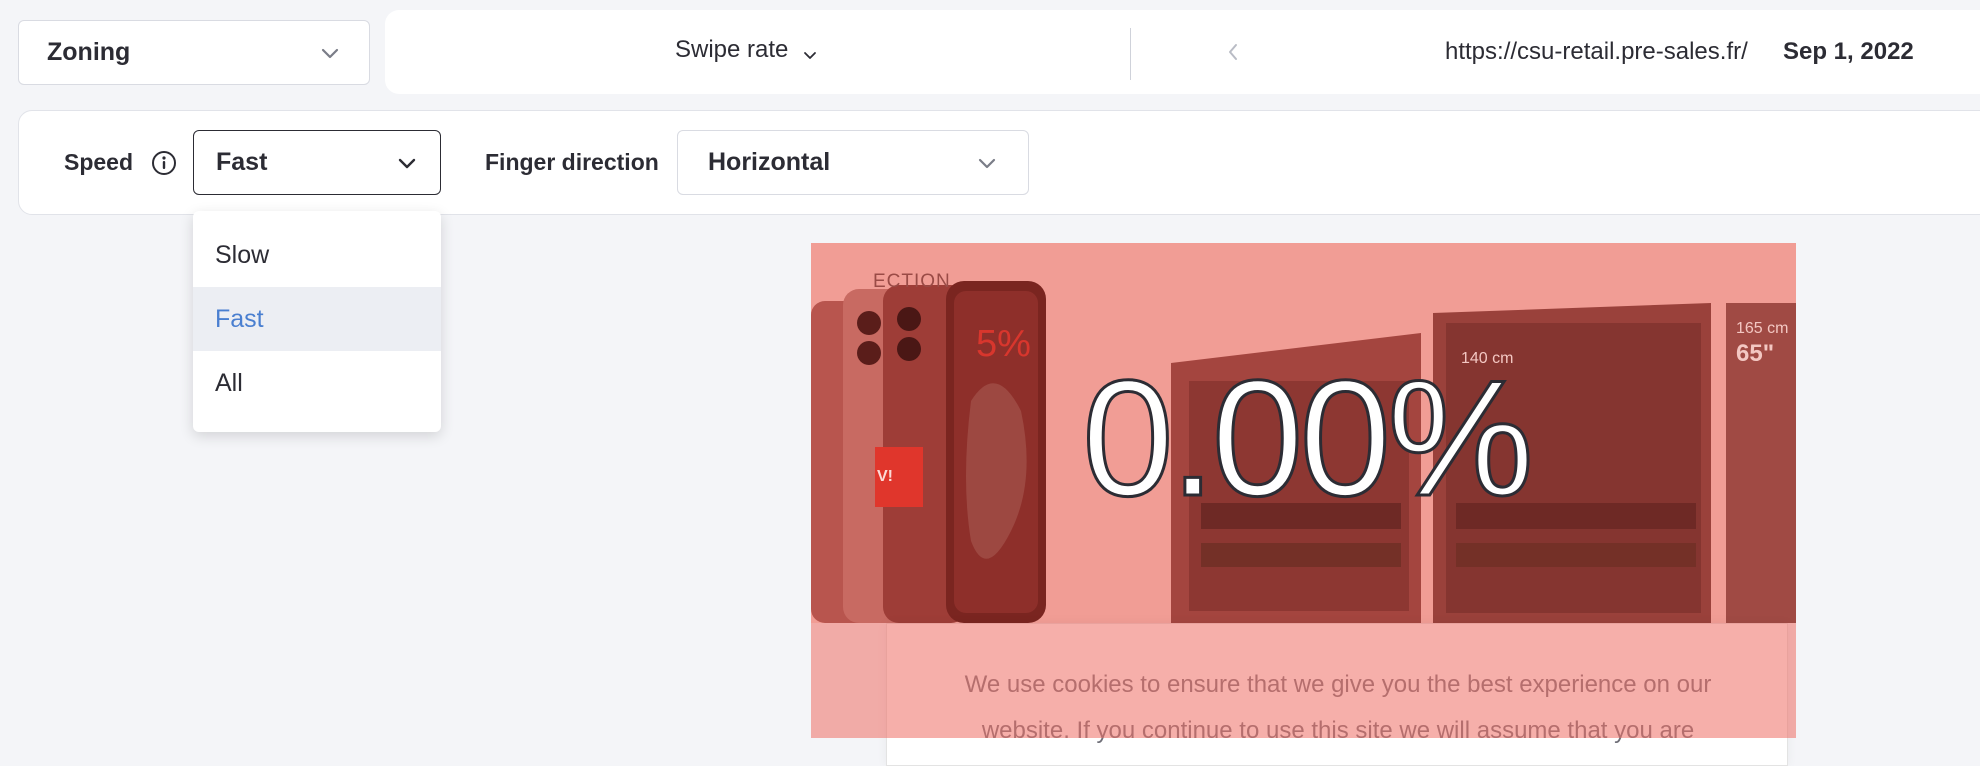 Image resolution: width=1980 pixels, height=766 pixels. What do you see at coordinates (317, 162) in the screenshot?
I see `speed-select: Fast` at bounding box center [317, 162].